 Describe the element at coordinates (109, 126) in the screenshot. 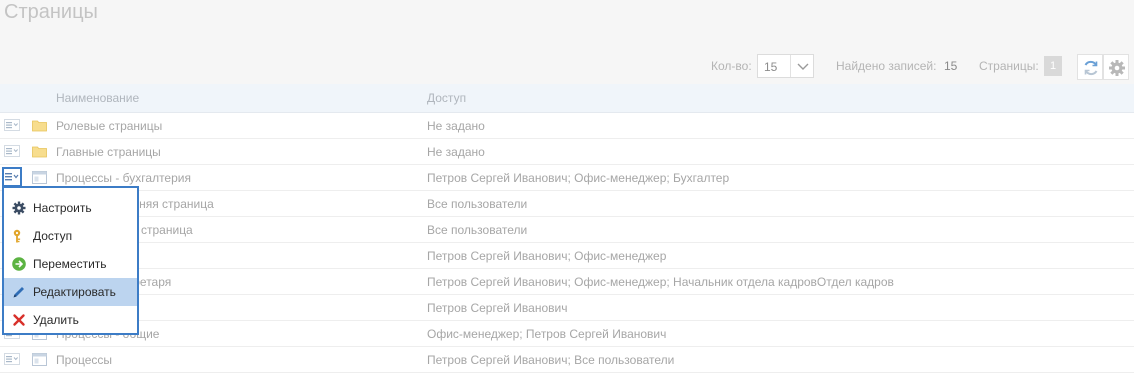

I see `row-name: Ролевые страницы` at that location.